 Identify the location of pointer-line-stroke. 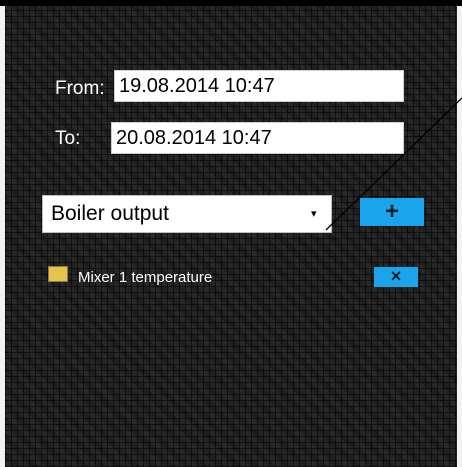
(393, 164).